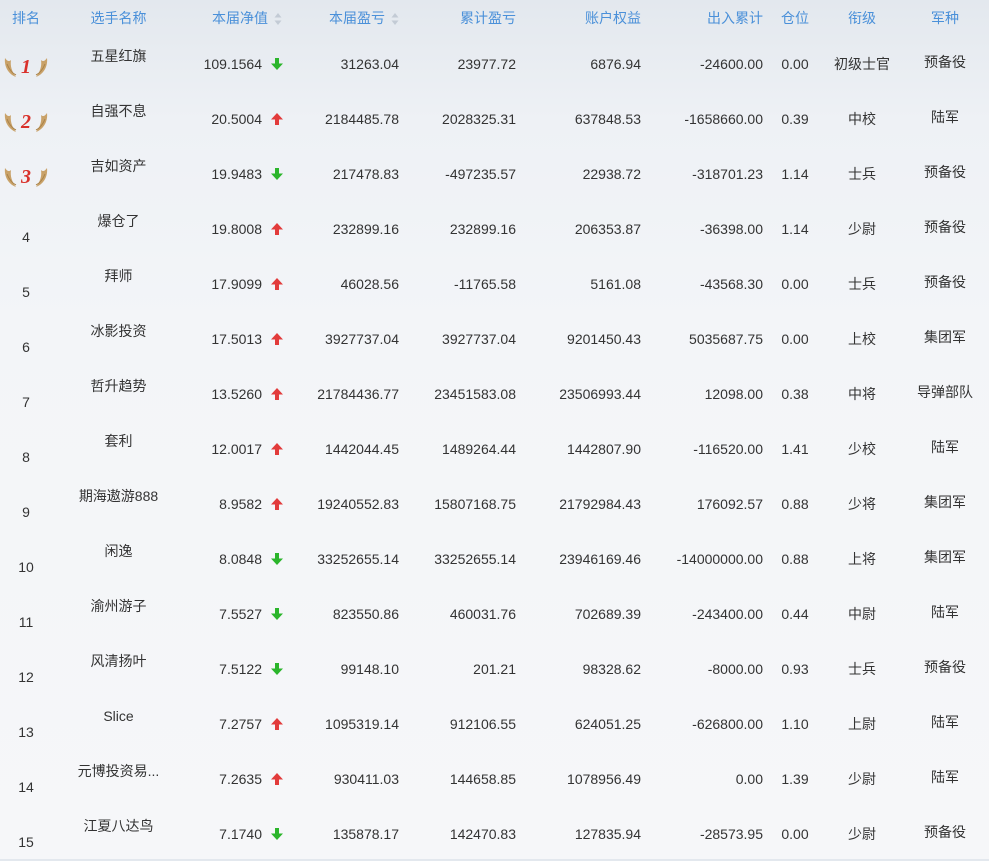 This screenshot has height=861, width=989. Describe the element at coordinates (611, 668) in the screenshot. I see `cell-equity: 98328.62` at that location.